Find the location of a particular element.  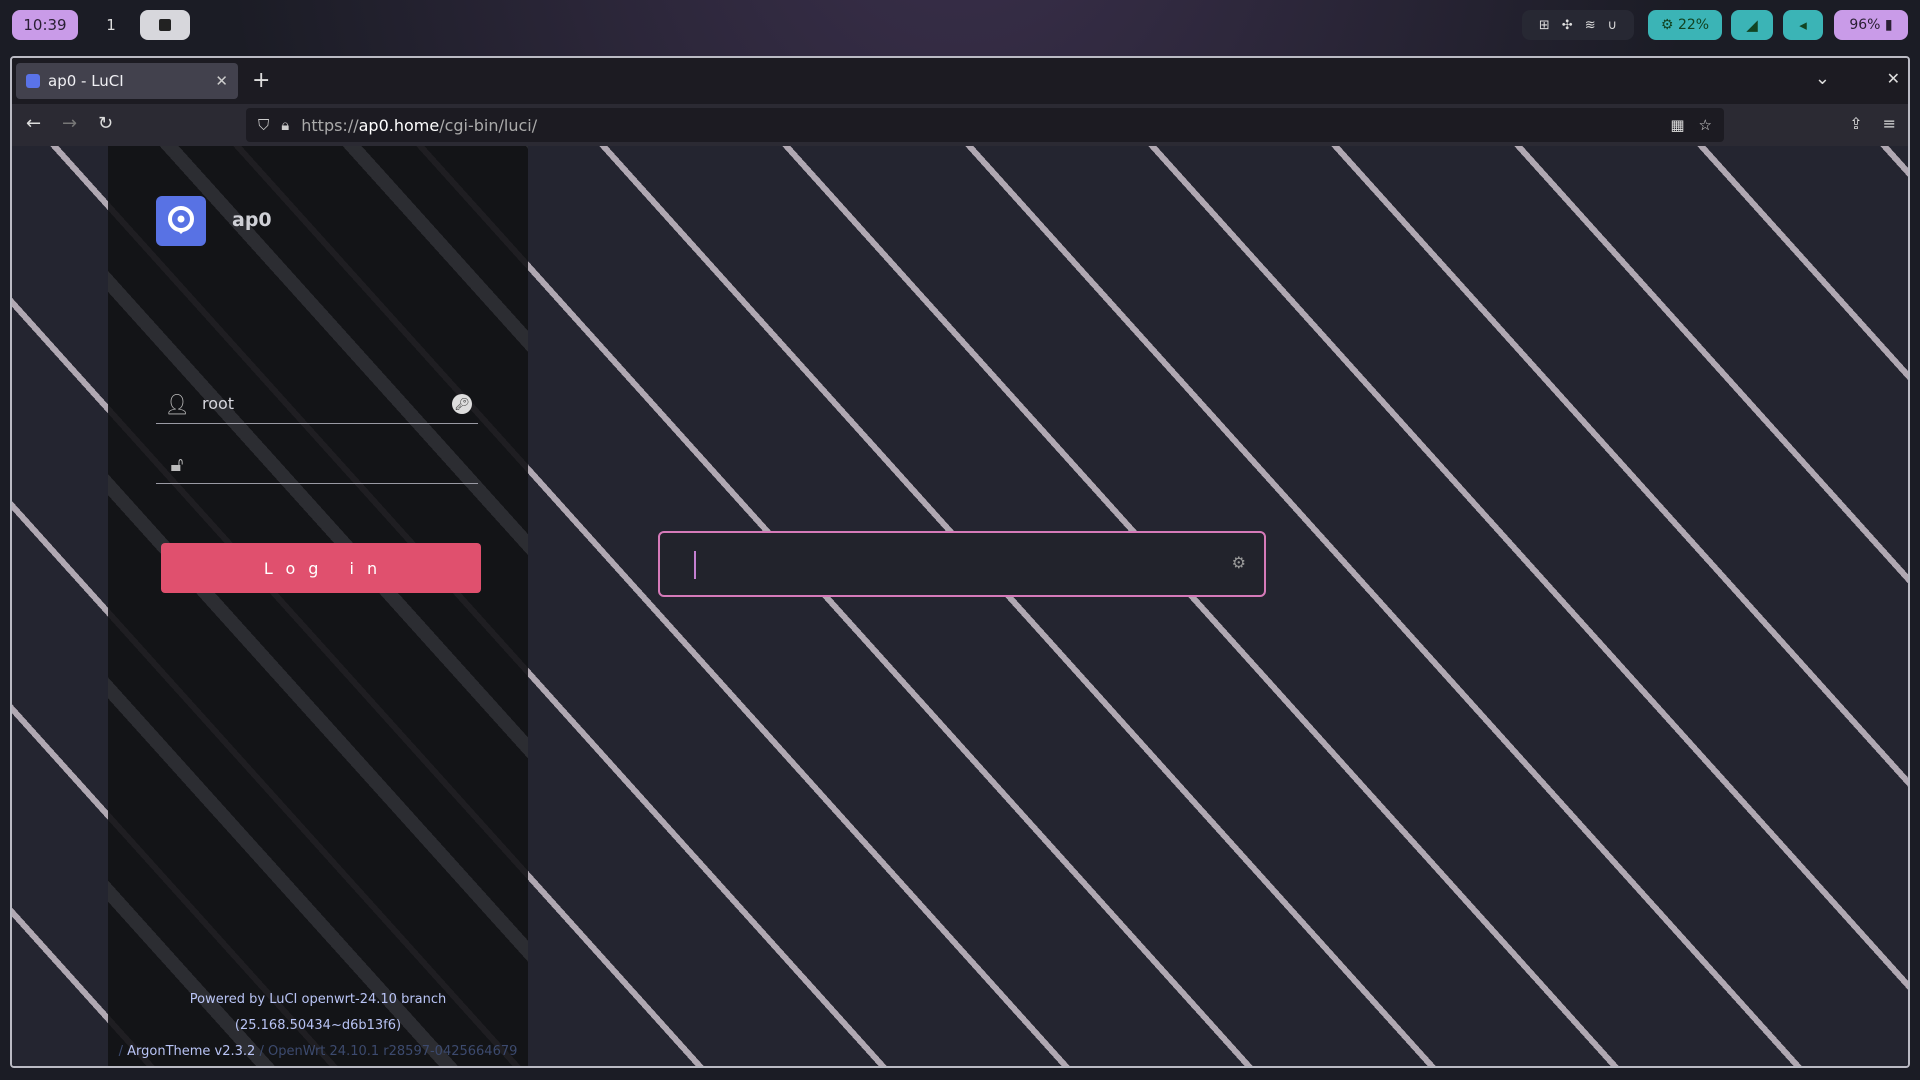

wifi-icon: ≋ is located at coordinates (1590, 25).